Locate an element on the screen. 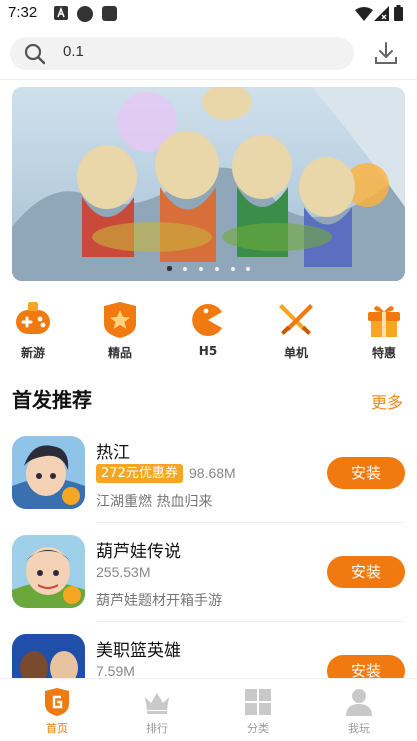 This screenshot has height=741, width=417. tab-my-games: 我玩 is located at coordinates (359, 710).